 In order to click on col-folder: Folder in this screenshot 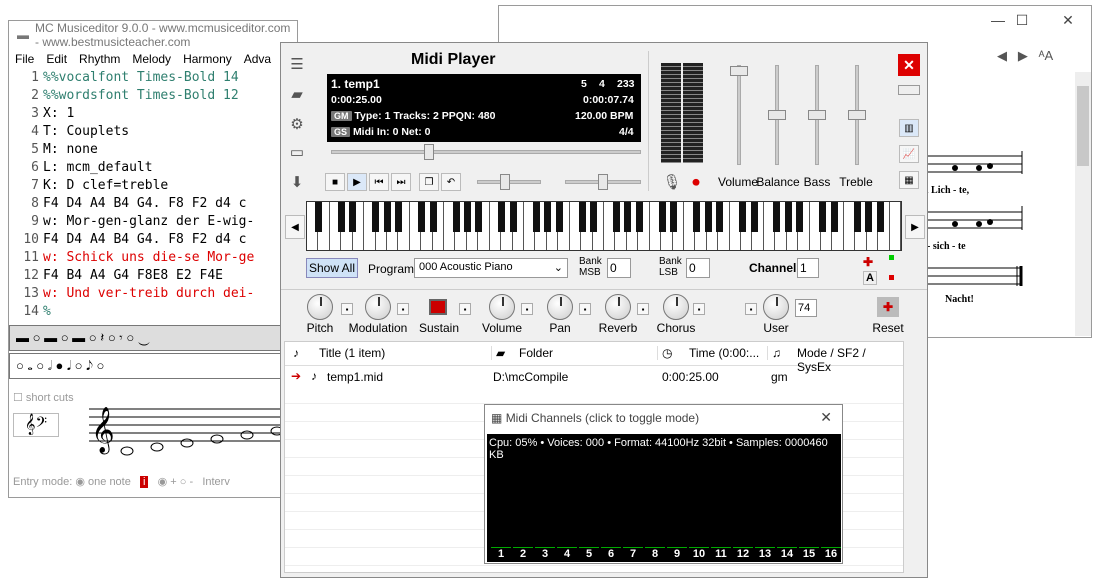, I will do `click(536, 353)`.